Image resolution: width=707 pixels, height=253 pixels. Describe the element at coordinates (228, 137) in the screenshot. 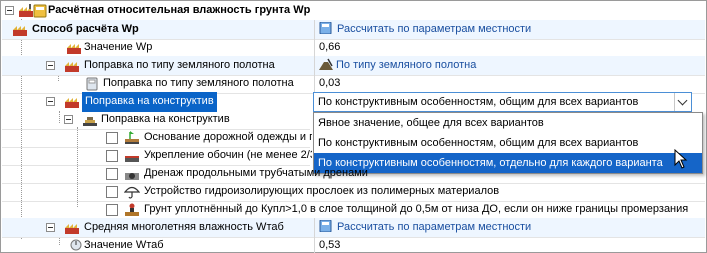

I see `base-label: Основание дорожной одежды и г` at that location.